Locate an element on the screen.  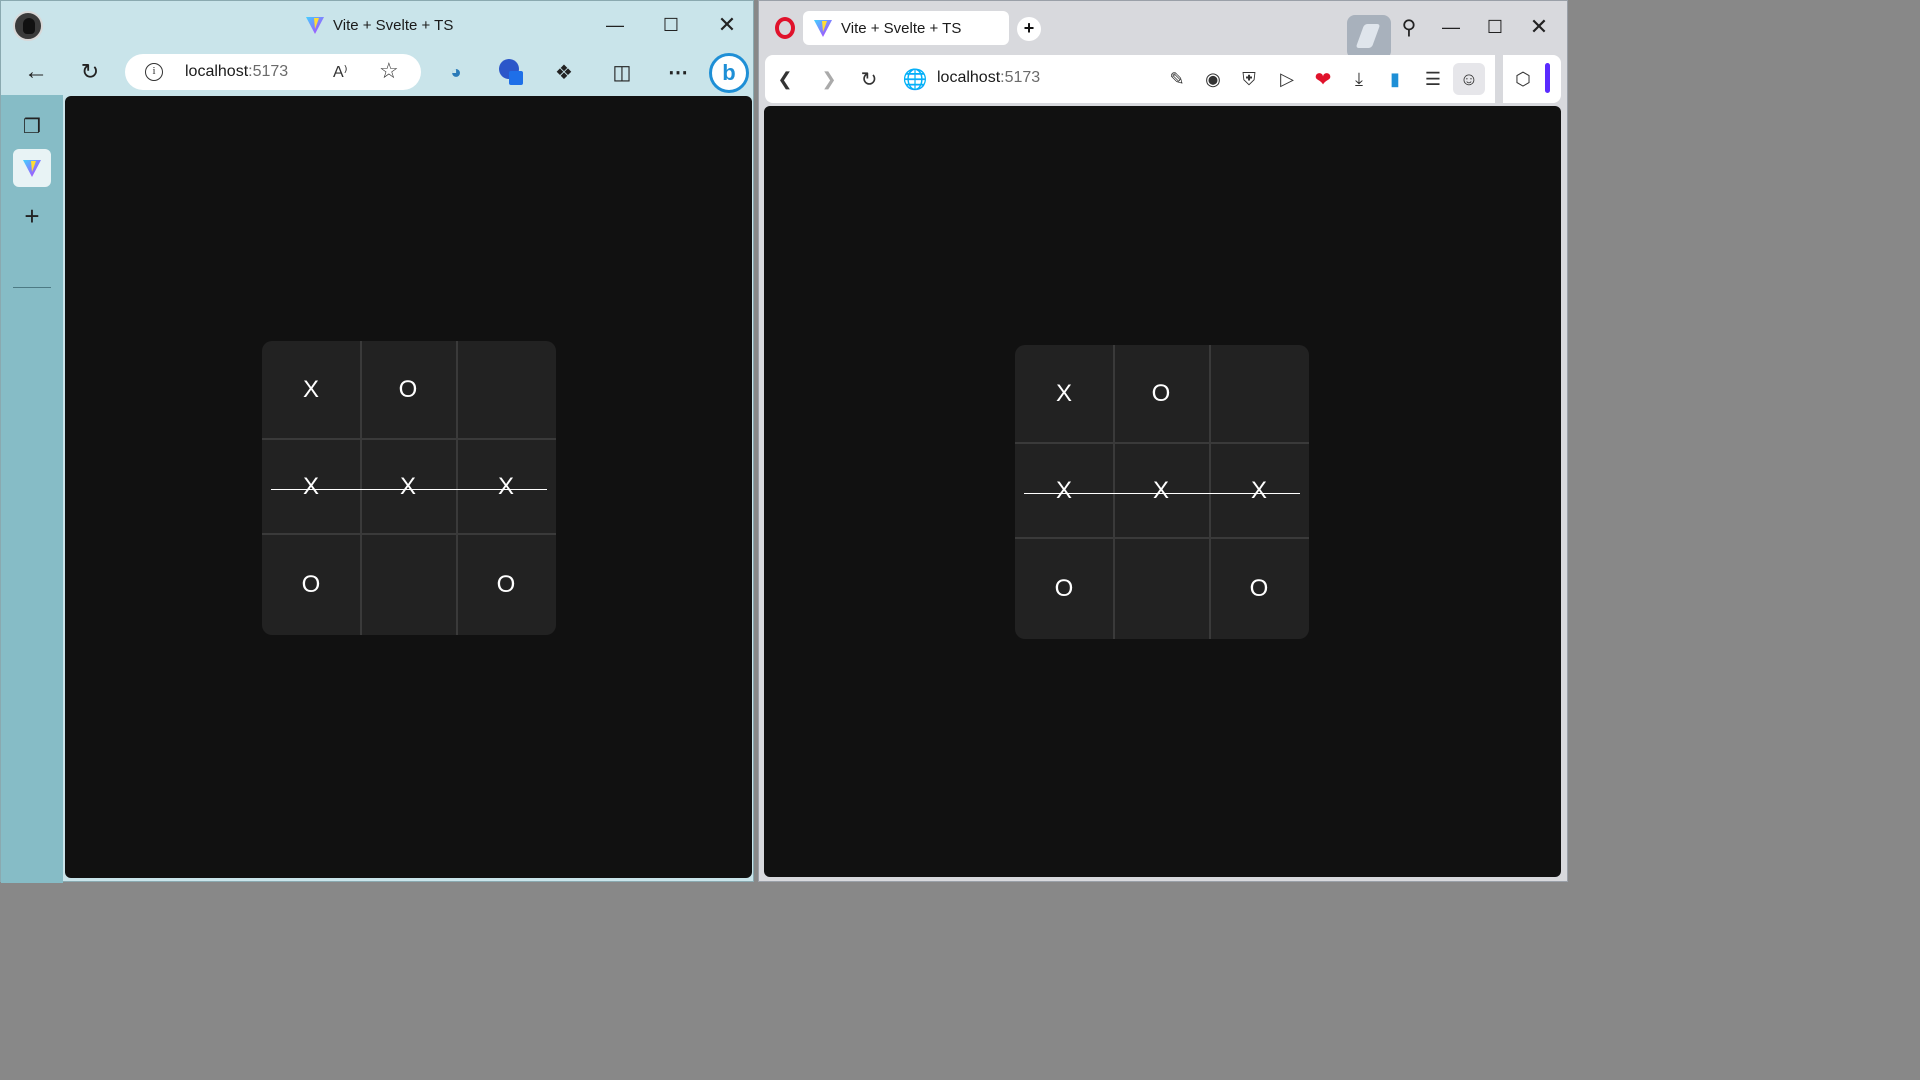
site-info-icon: i is located at coordinates (154, 72).